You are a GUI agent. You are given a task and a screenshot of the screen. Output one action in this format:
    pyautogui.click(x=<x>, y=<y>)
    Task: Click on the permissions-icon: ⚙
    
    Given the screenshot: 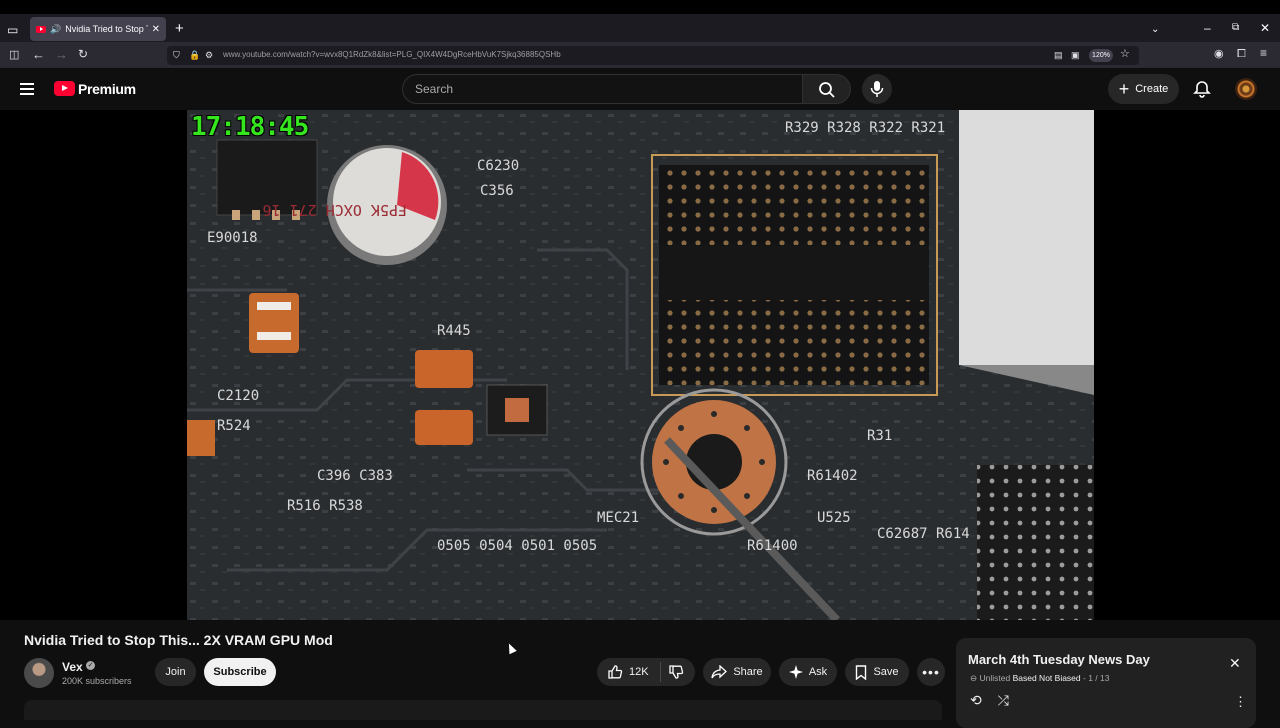 What is the action you would take?
    pyautogui.click(x=209, y=55)
    